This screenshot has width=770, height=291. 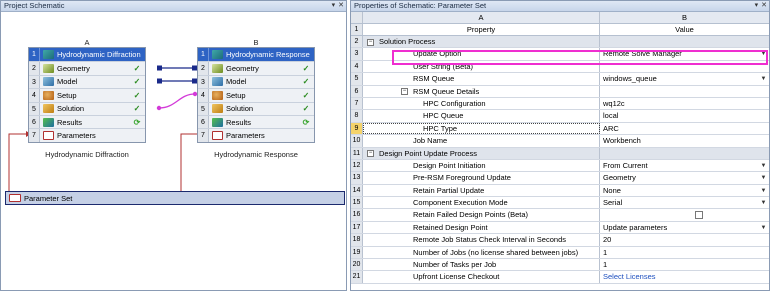 I want to click on group-row-design-point-update-process: 11 − Design Point Update Process, so click(x=560, y=153).